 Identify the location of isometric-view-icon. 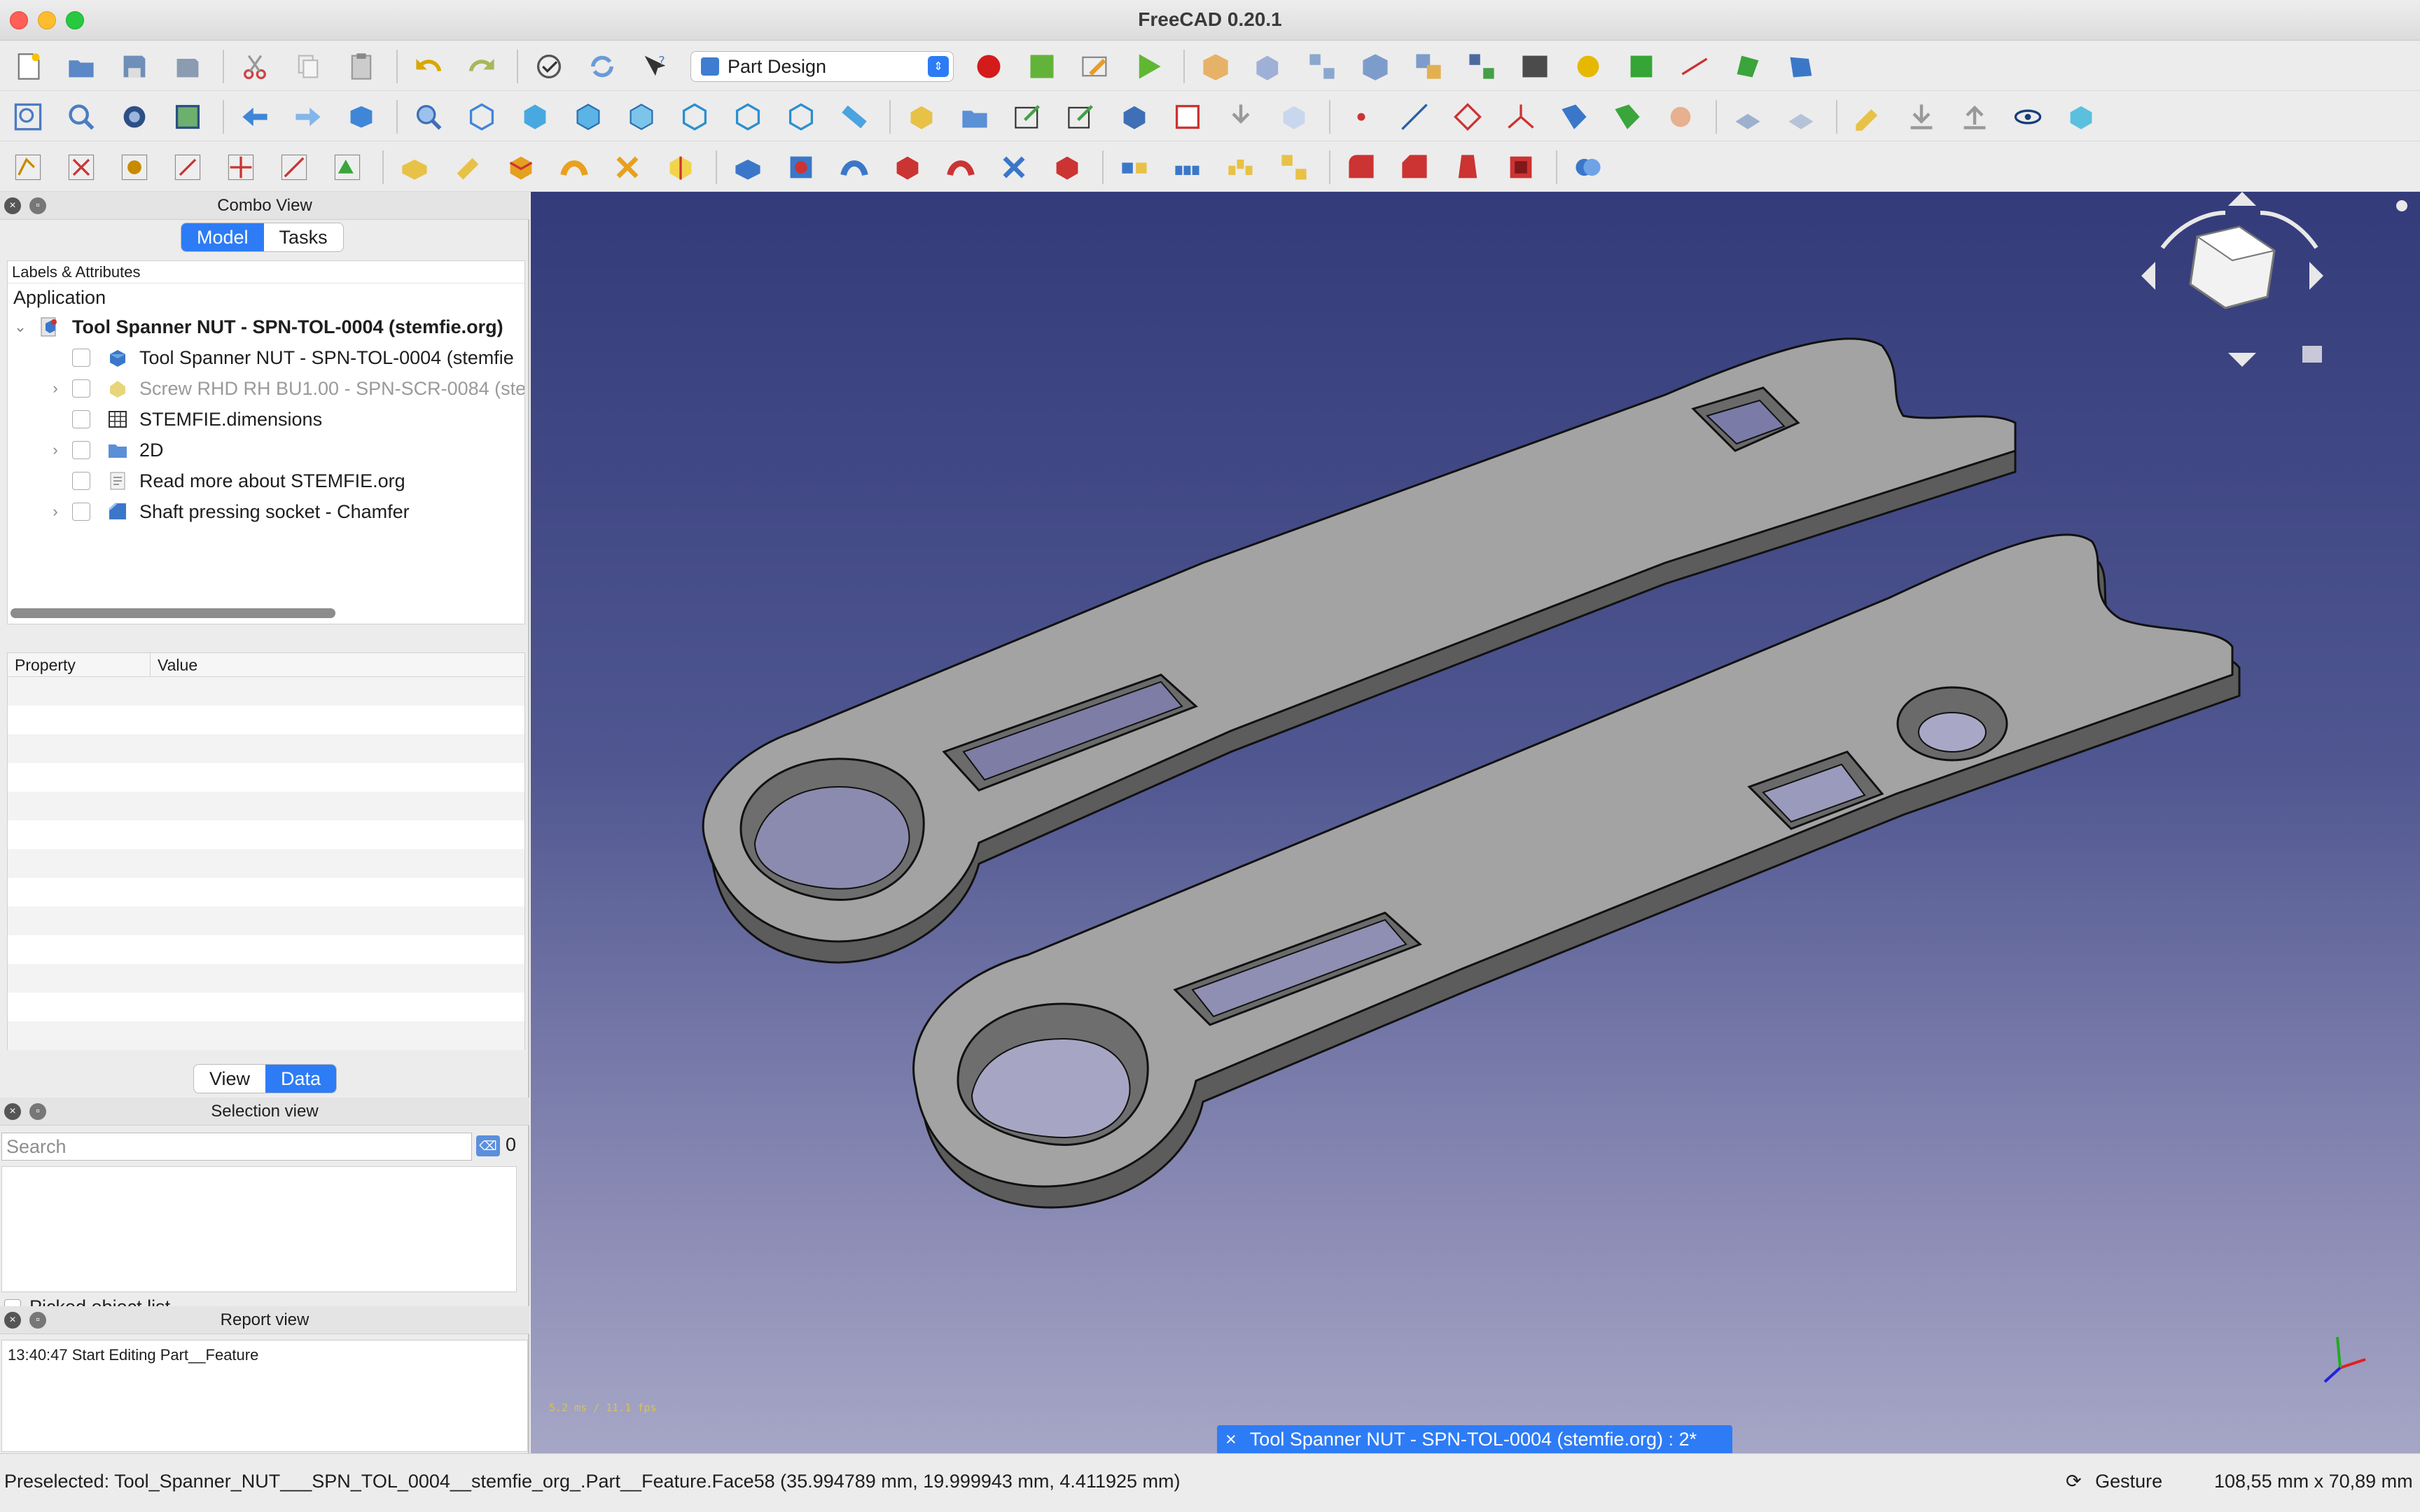
(482, 117).